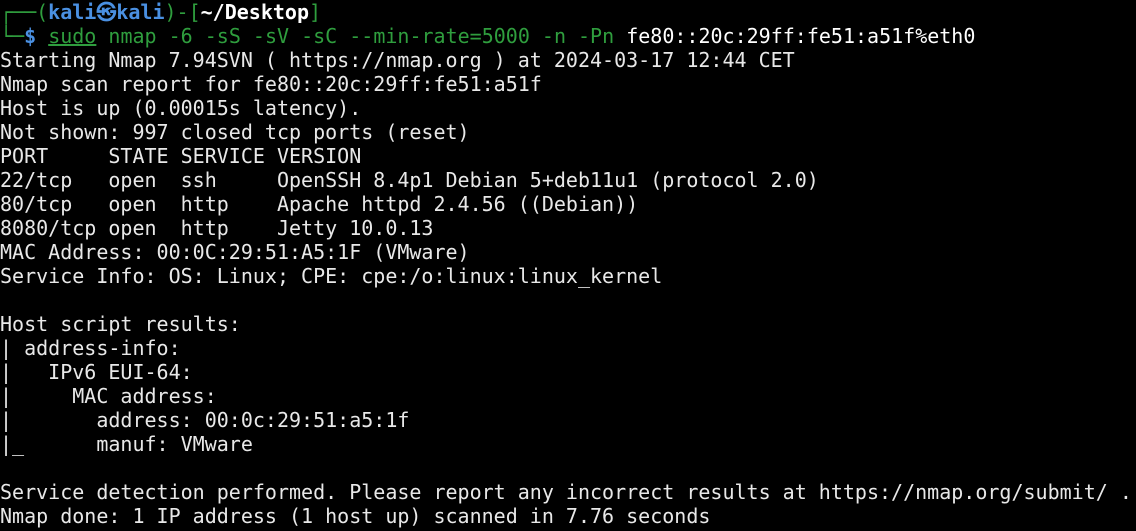 The image size is (1136, 531). I want to click on prompt-dollar: $, so click(30, 36).